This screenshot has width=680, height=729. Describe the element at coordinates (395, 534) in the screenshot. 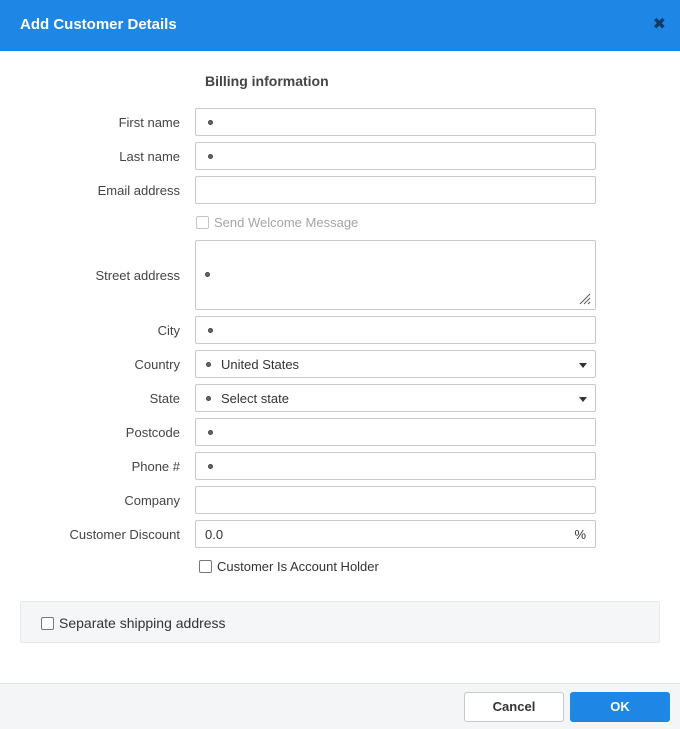

I see `customer-discount-input: 0.0 %` at that location.